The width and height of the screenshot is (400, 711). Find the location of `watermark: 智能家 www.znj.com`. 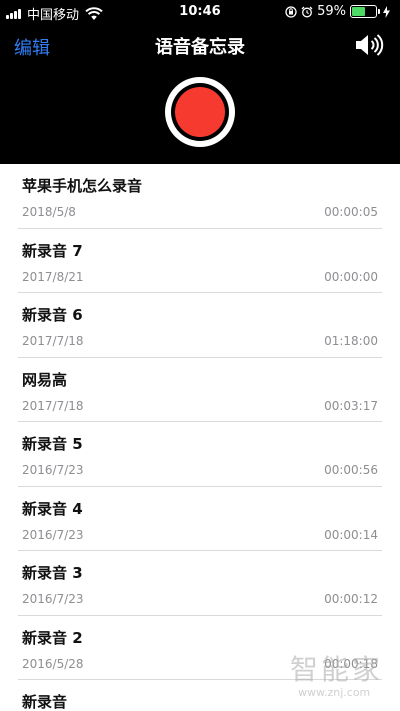

watermark: 智能家 www.znj.com is located at coordinates (342, 676).